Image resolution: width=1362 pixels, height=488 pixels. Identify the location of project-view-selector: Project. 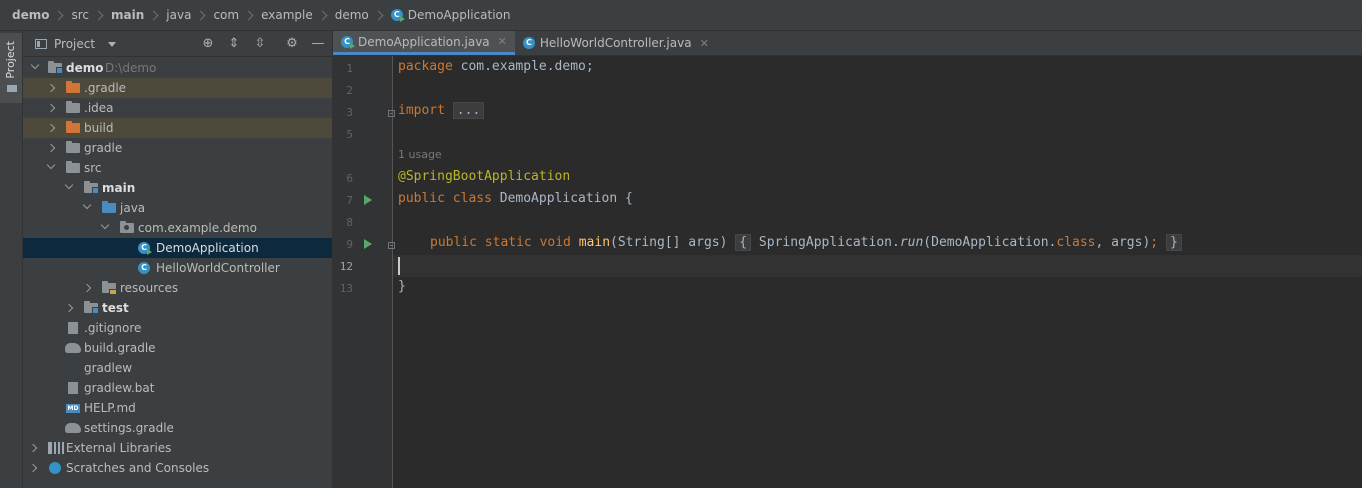
(74, 44).